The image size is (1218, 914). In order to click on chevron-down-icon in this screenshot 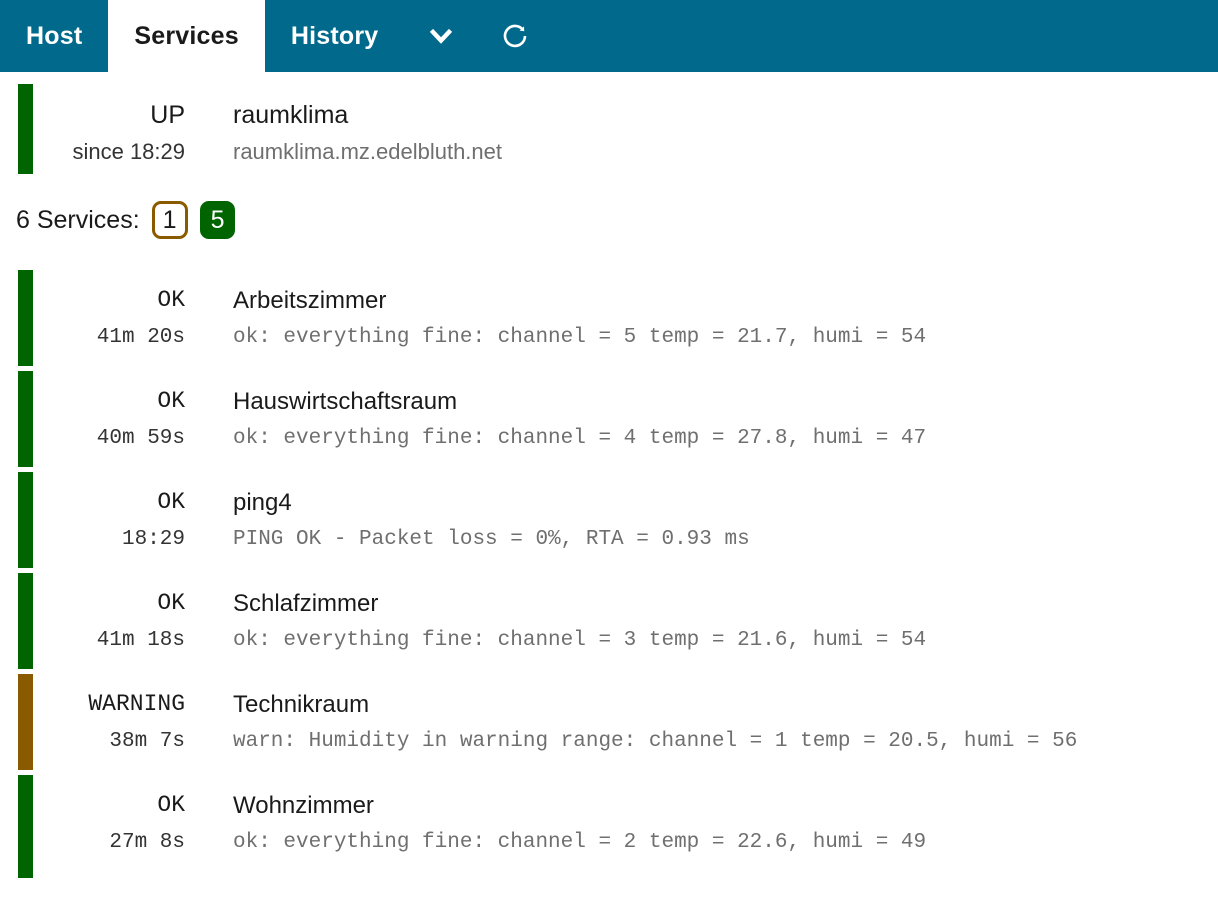, I will do `click(441, 36)`.